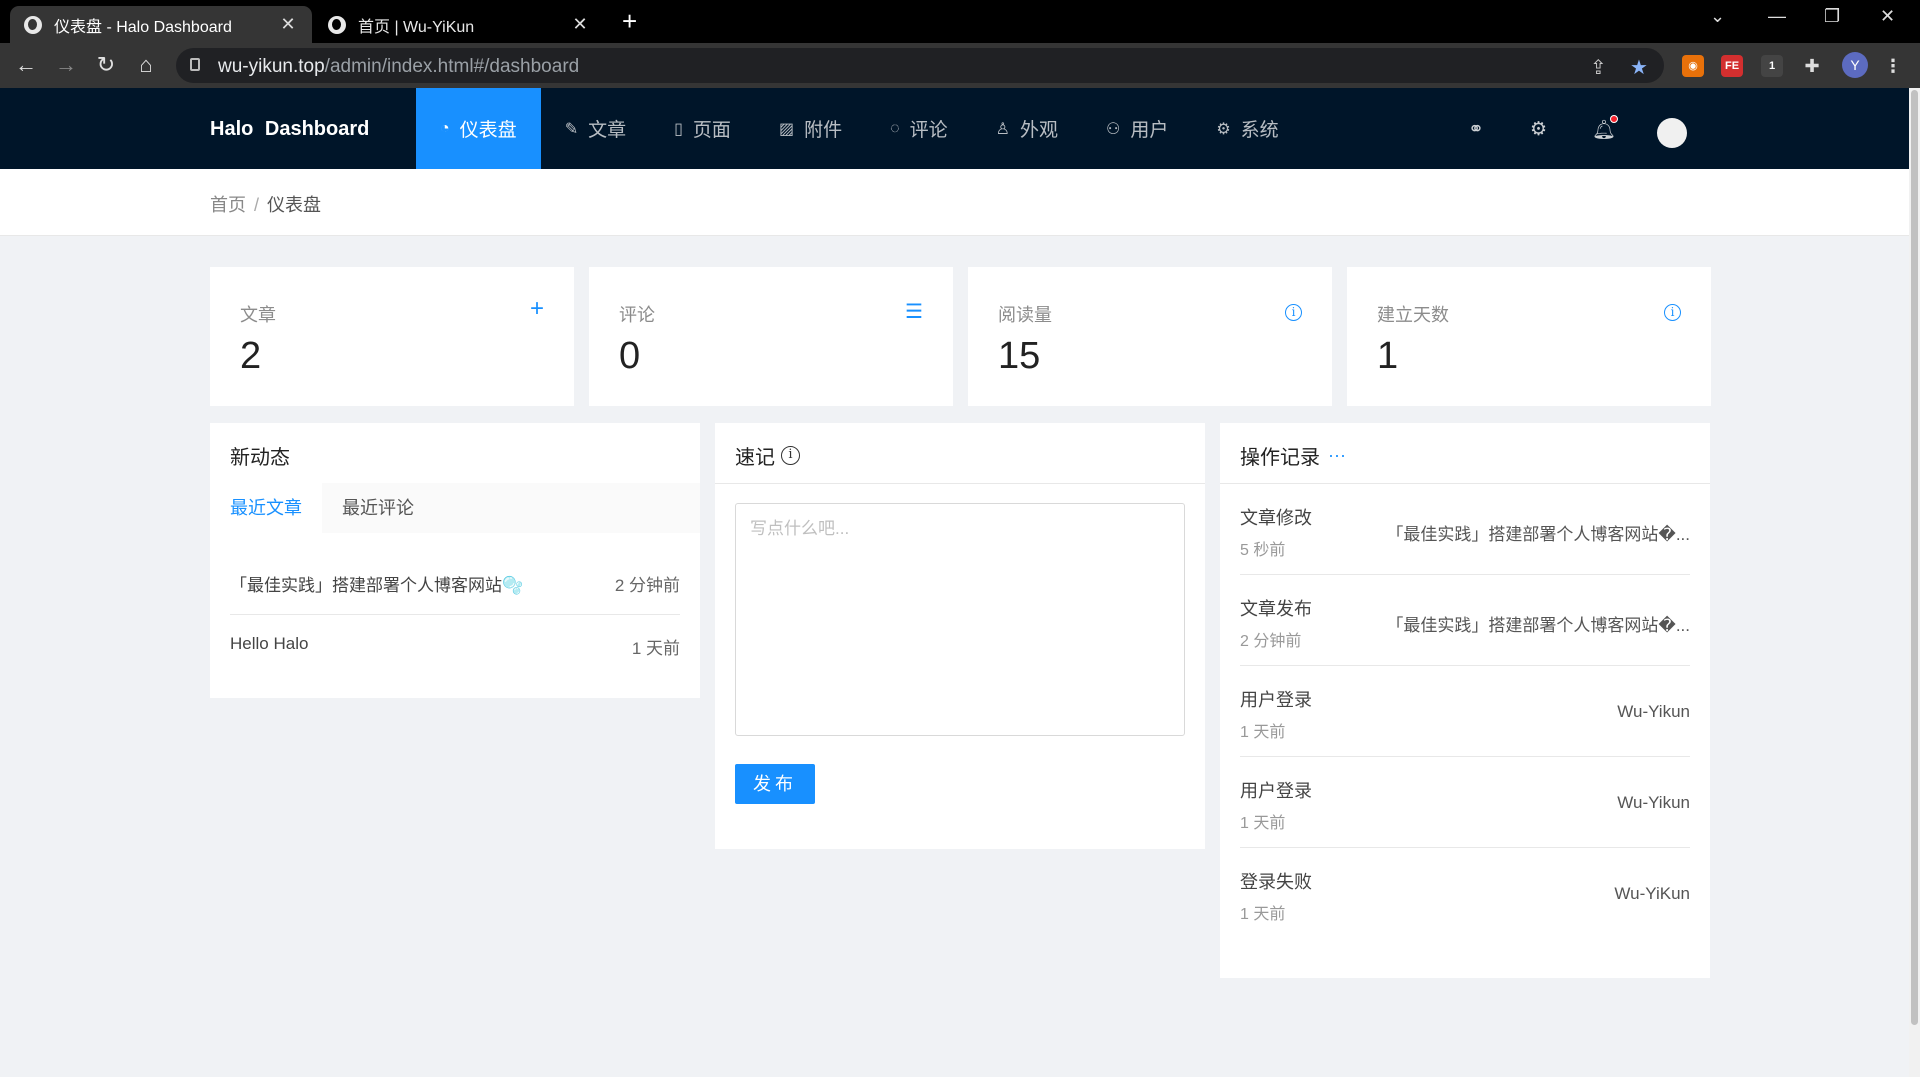 This screenshot has height=1077, width=1920. I want to click on browser-tab-home: 首页 | Wu-YiKun ✕, so click(459, 24).